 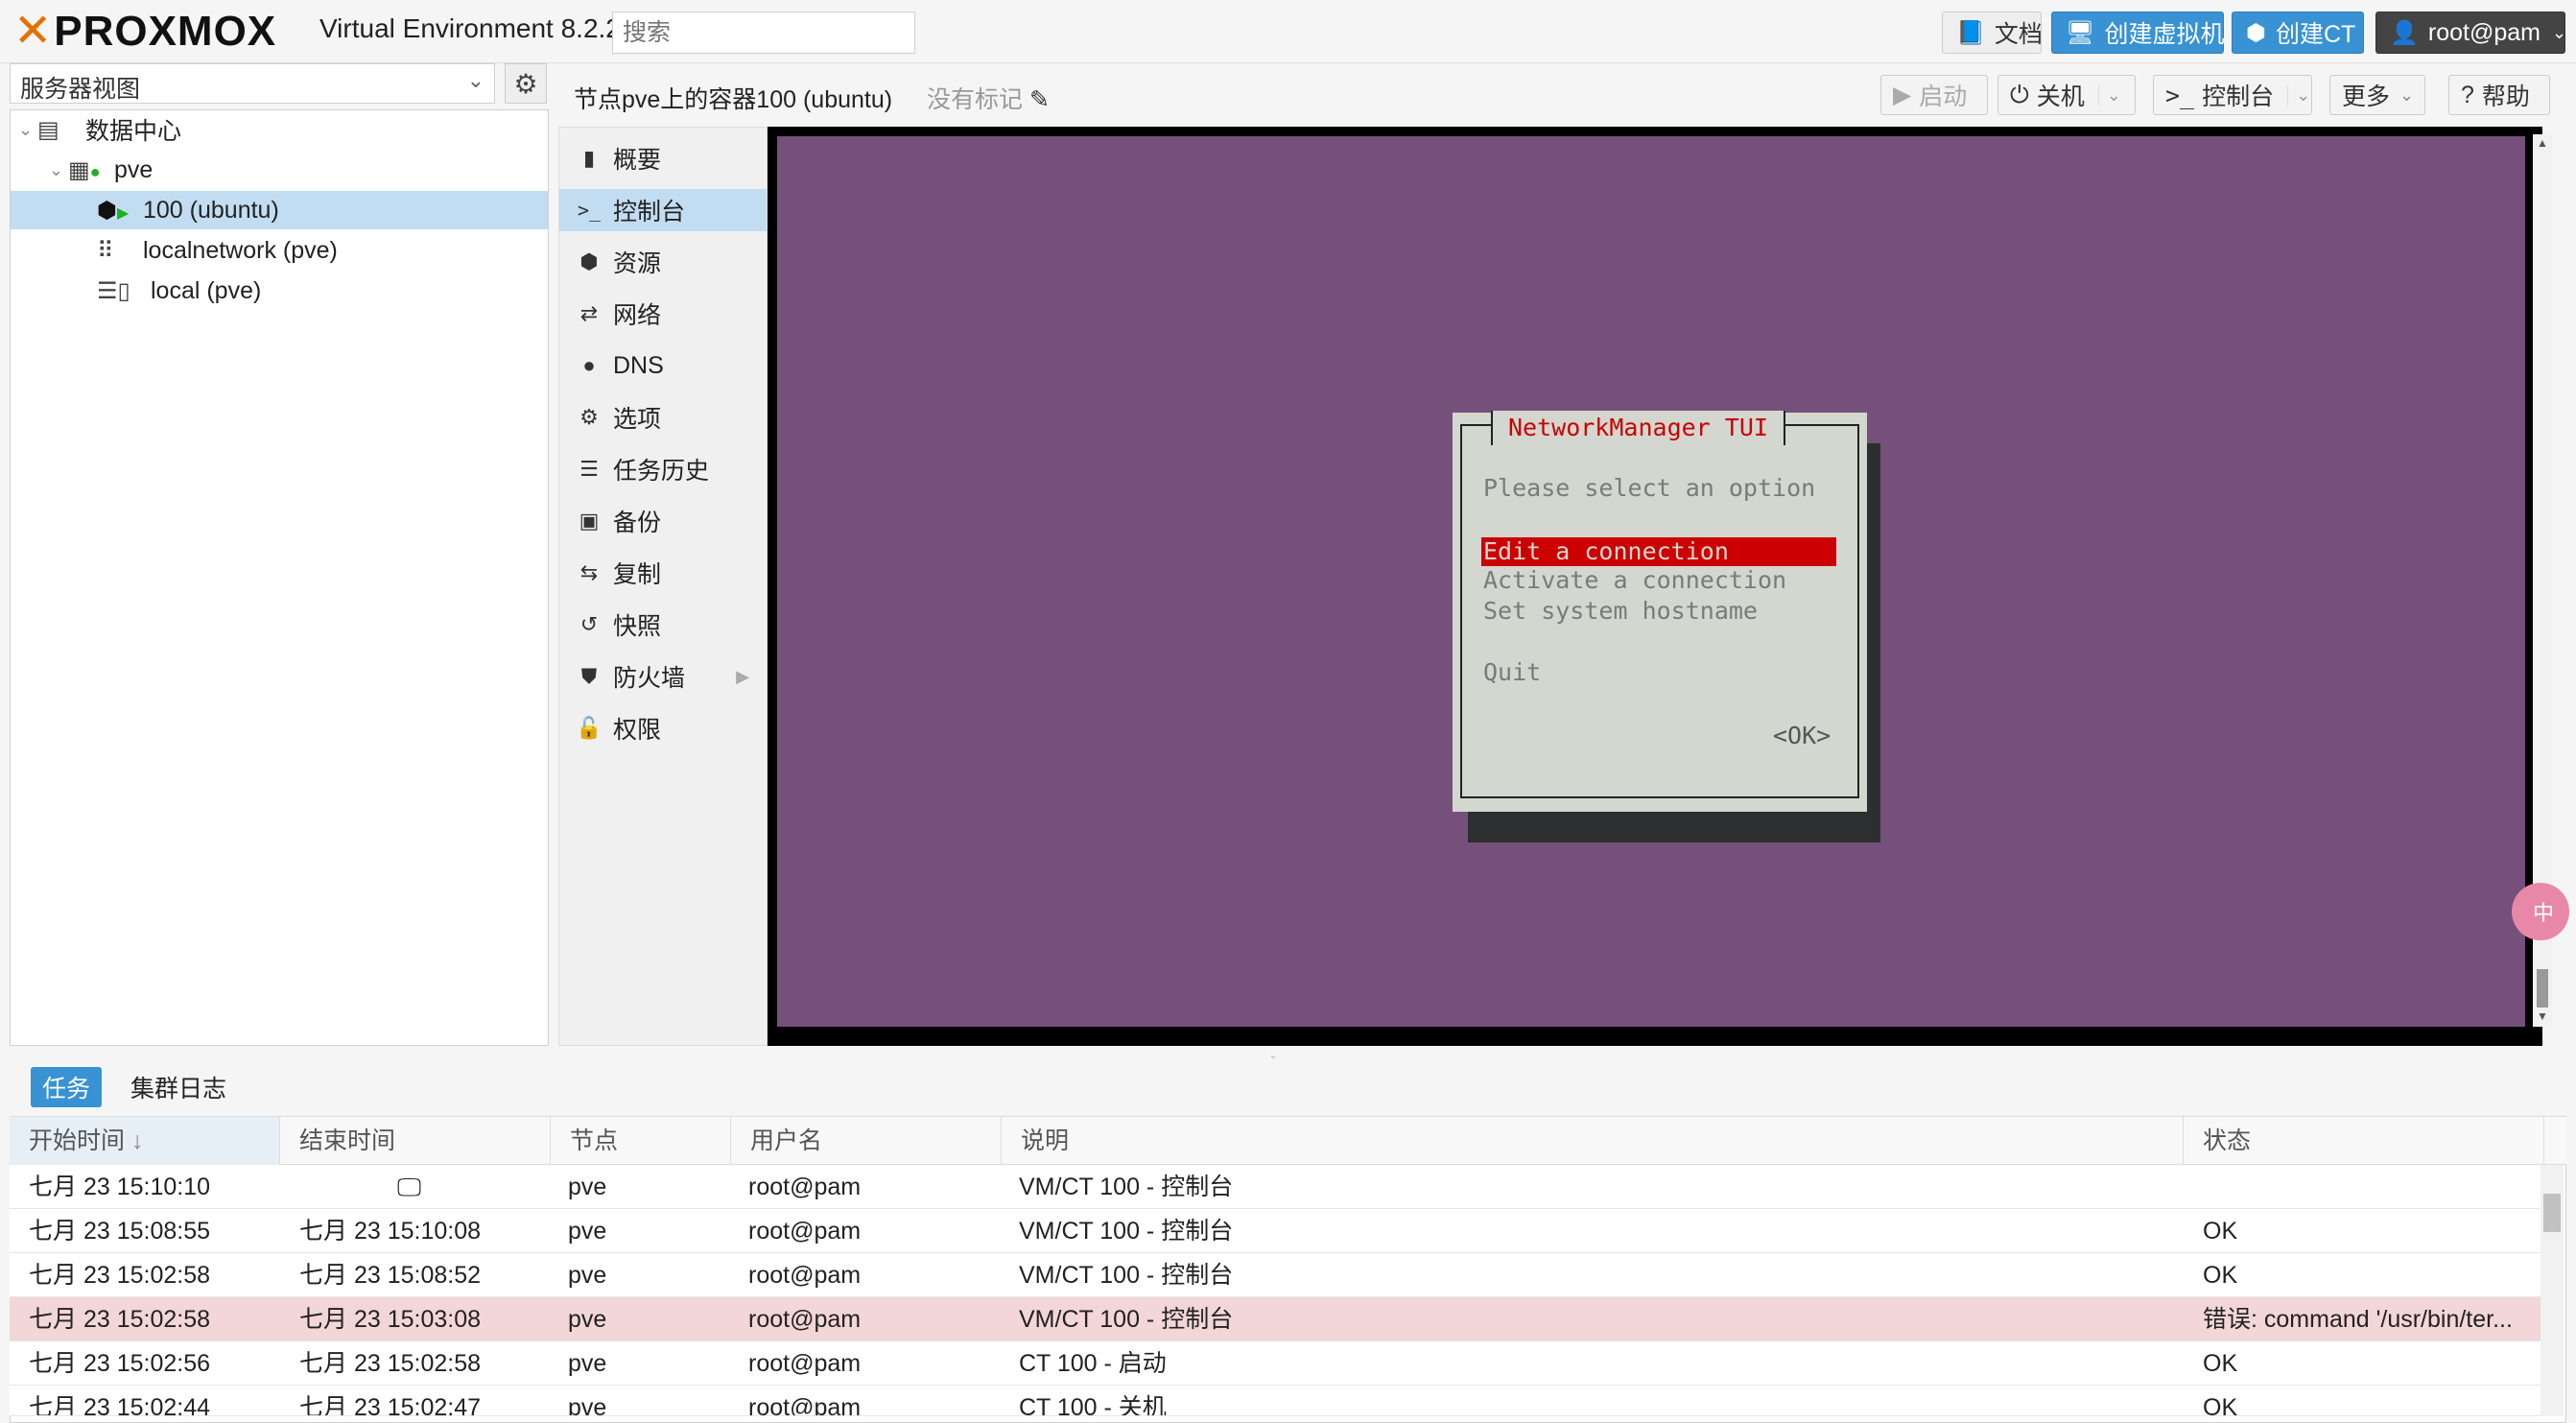 I want to click on monitor-icon: 🖵, so click(x=409, y=1187).